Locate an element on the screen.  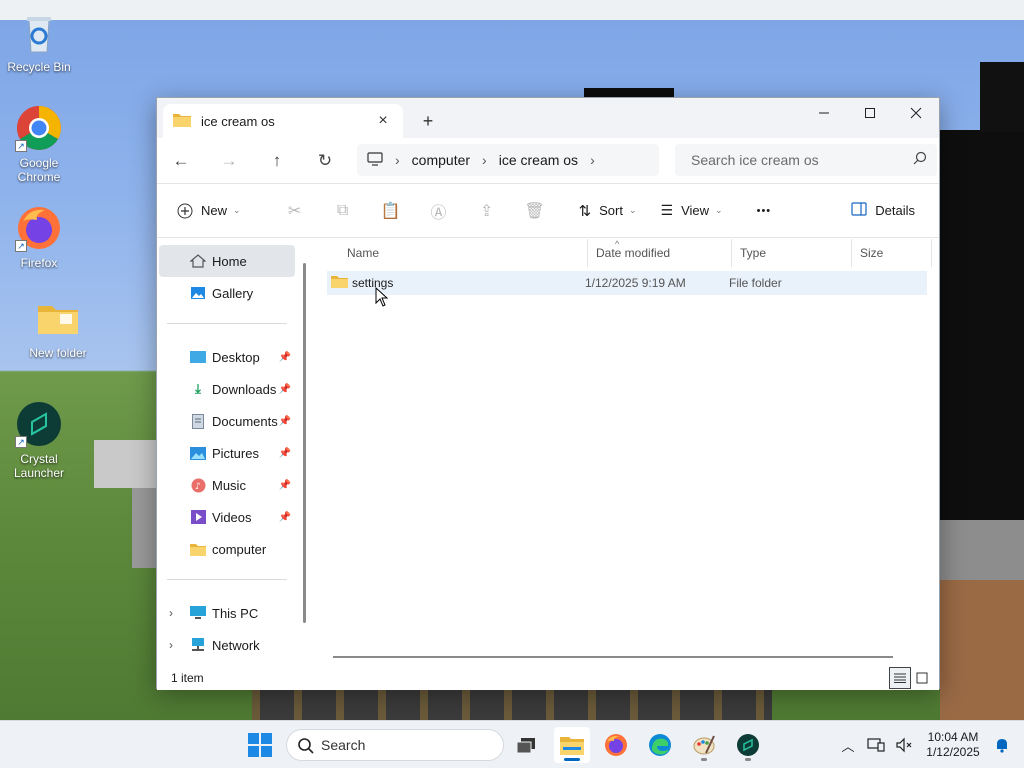
taskbar-edge is located at coordinates (660, 745).